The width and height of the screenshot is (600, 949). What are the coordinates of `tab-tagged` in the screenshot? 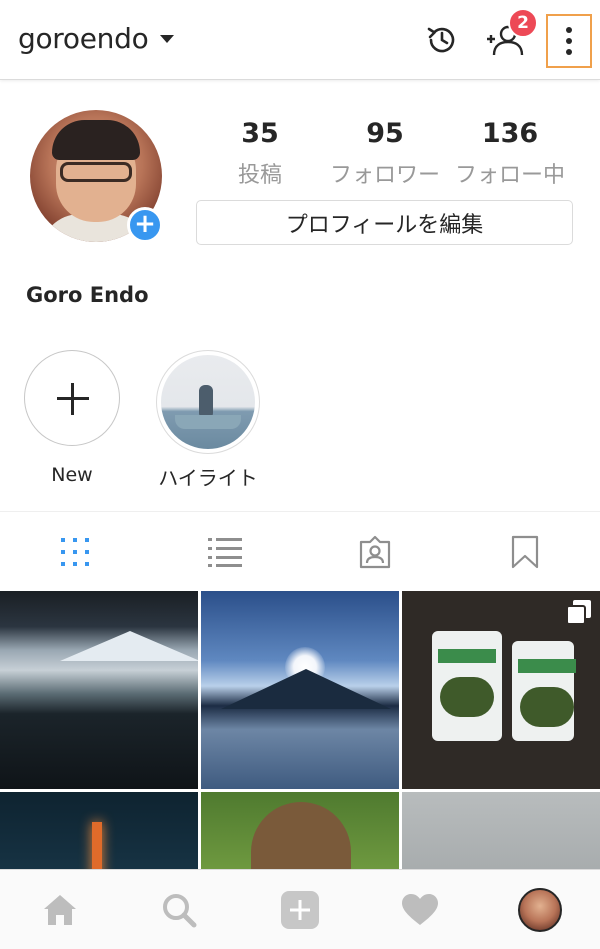 It's located at (375, 552).